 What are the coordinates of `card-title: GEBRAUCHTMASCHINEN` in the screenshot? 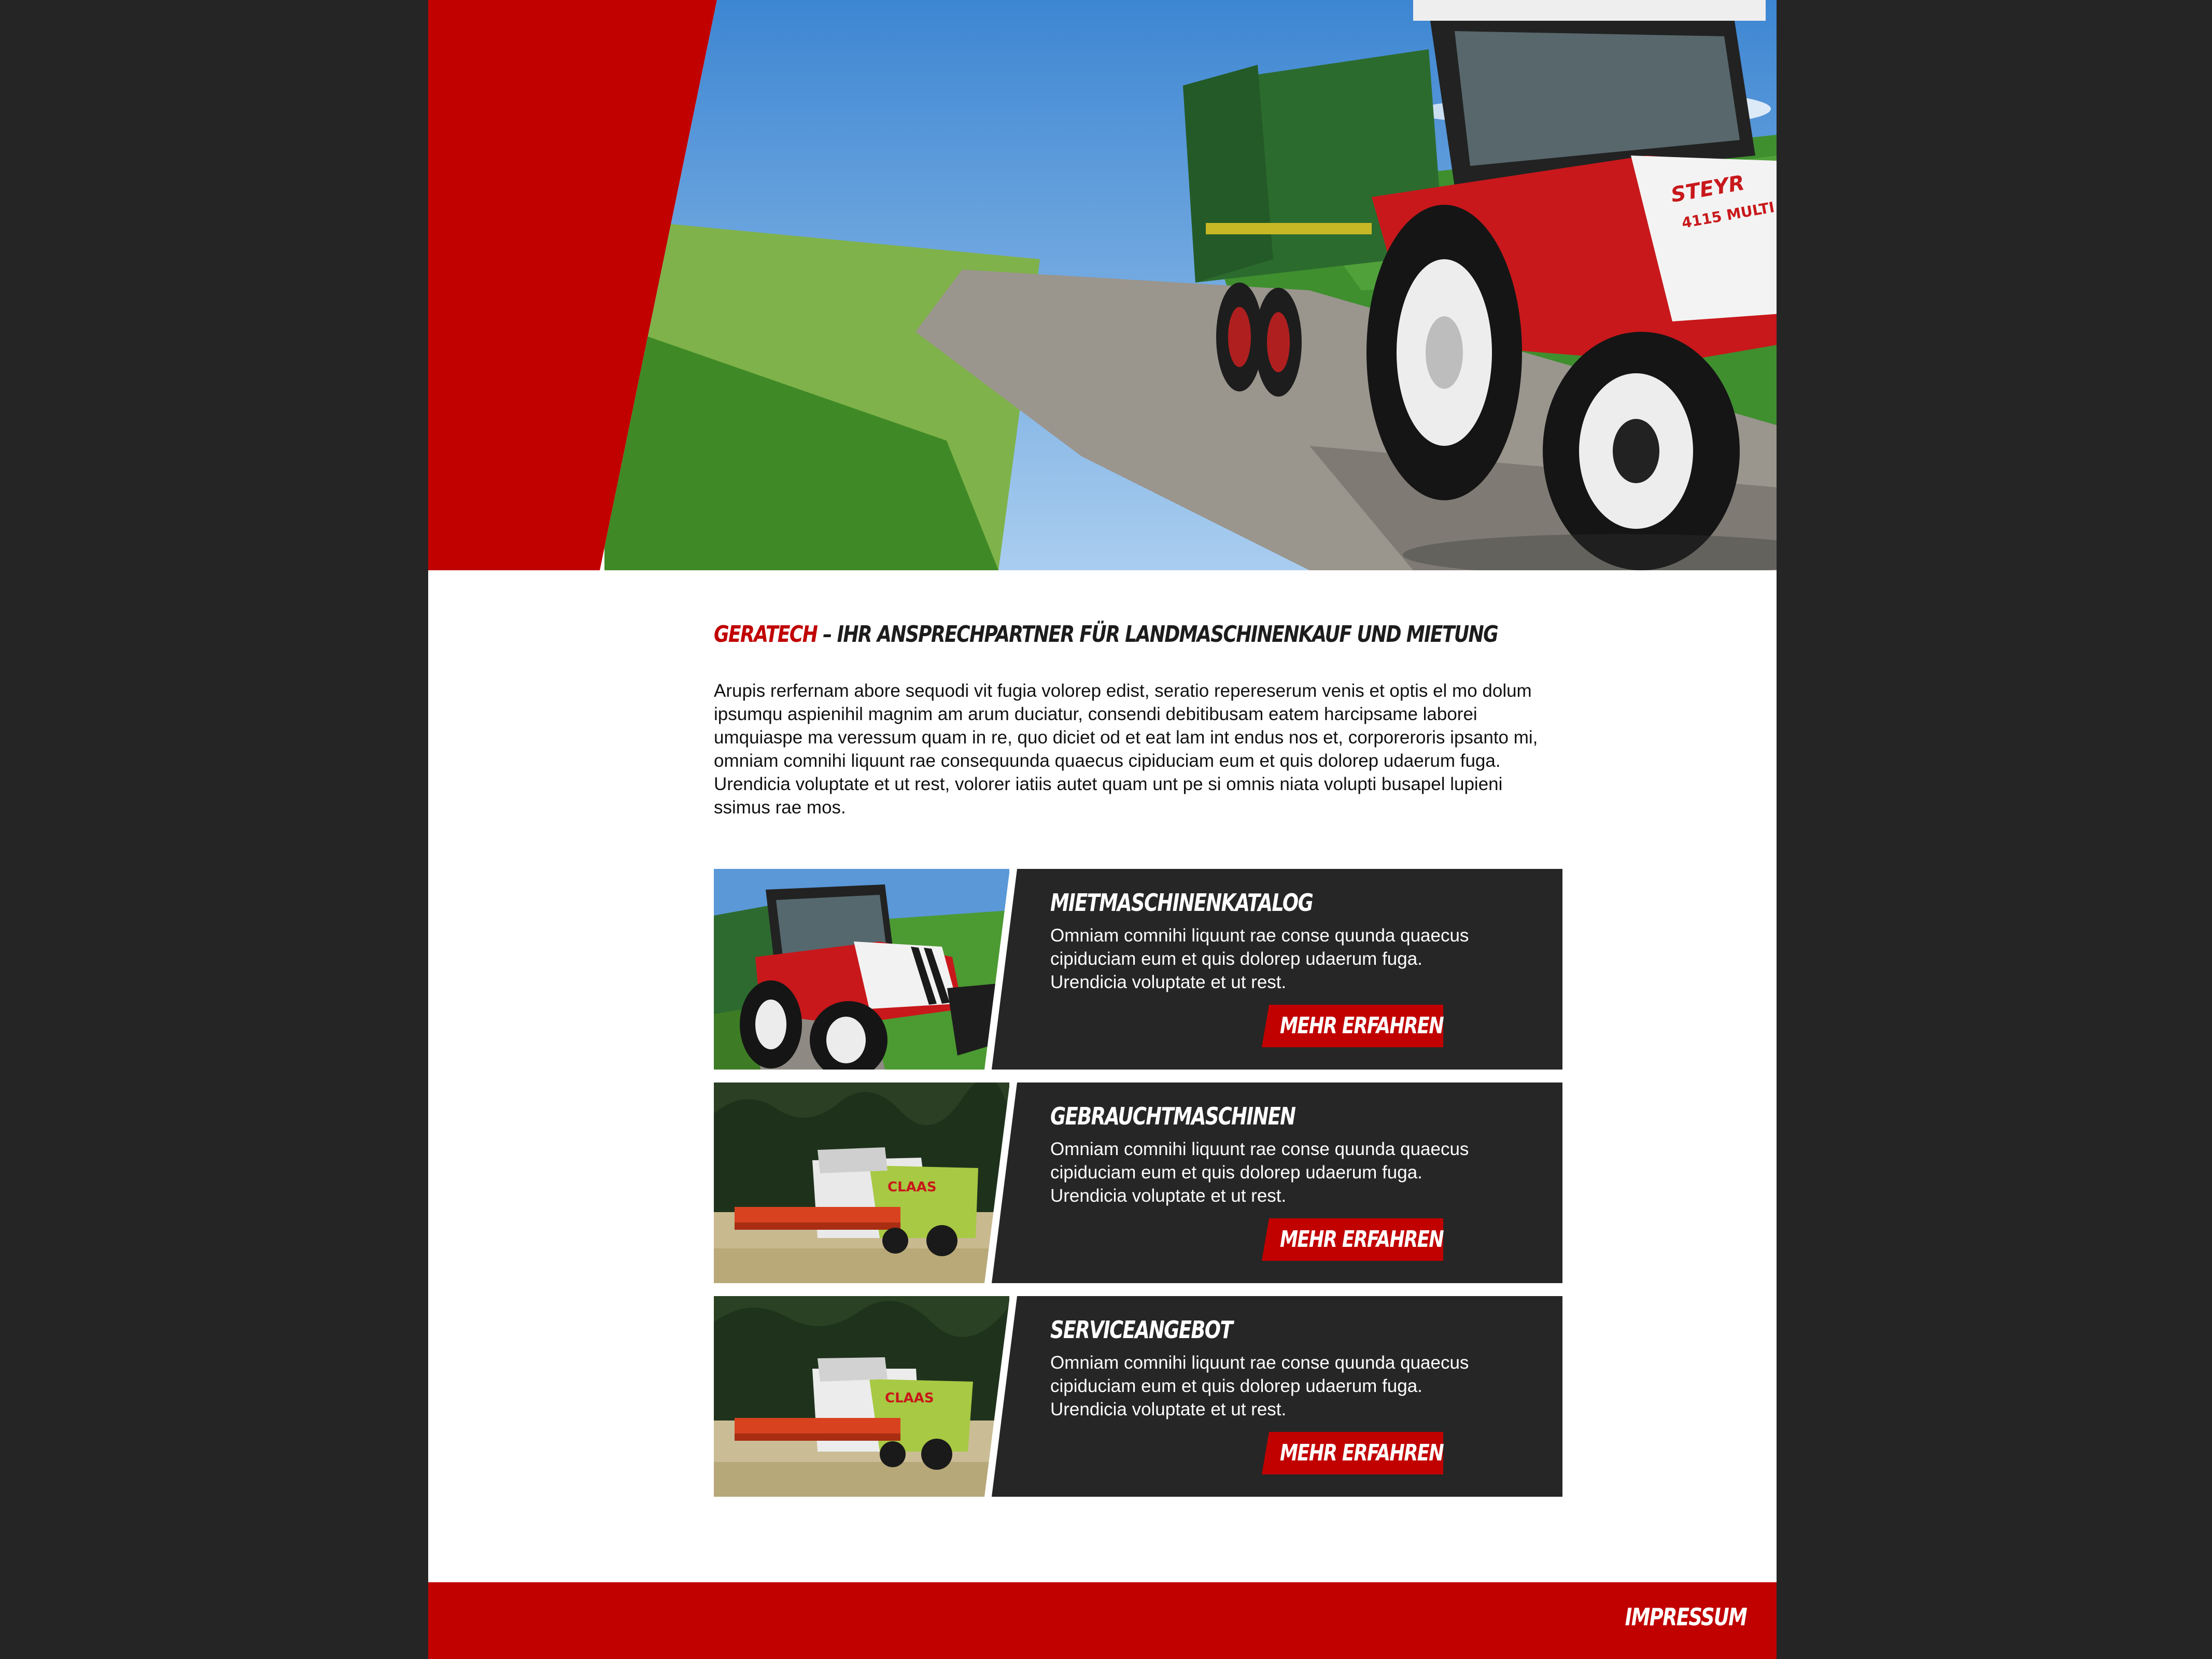 It's located at (1173, 1116).